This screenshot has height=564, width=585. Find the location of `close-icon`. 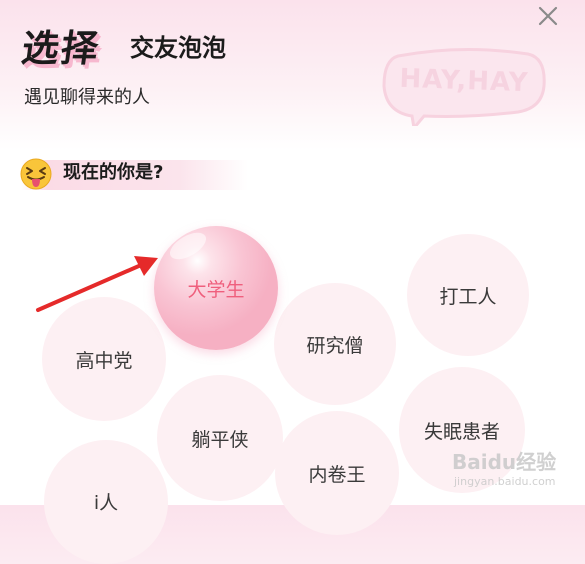

close-icon is located at coordinates (548, 16).